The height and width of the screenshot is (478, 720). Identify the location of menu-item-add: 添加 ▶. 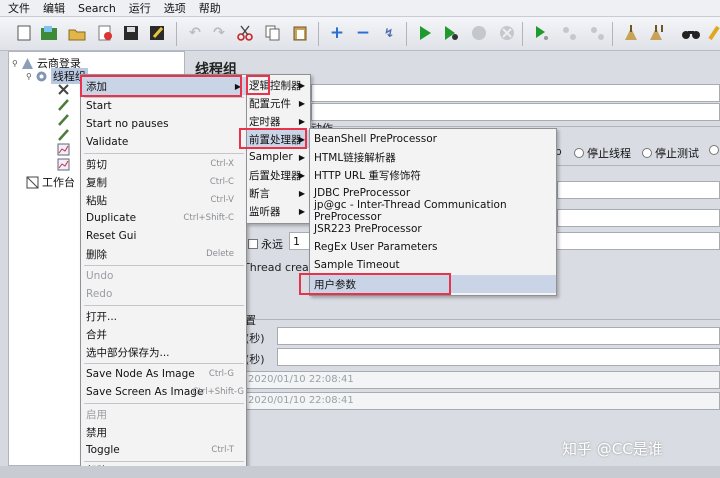
(163, 86).